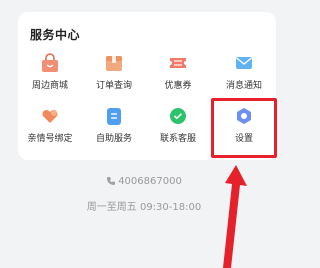  What do you see at coordinates (50, 139) in the screenshot?
I see `service-item-label: 亲情号绑定` at bounding box center [50, 139].